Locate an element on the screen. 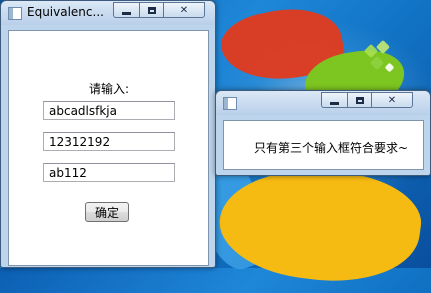 This screenshot has height=293, width=431. dialog-maximize-button is located at coordinates (359, 100).